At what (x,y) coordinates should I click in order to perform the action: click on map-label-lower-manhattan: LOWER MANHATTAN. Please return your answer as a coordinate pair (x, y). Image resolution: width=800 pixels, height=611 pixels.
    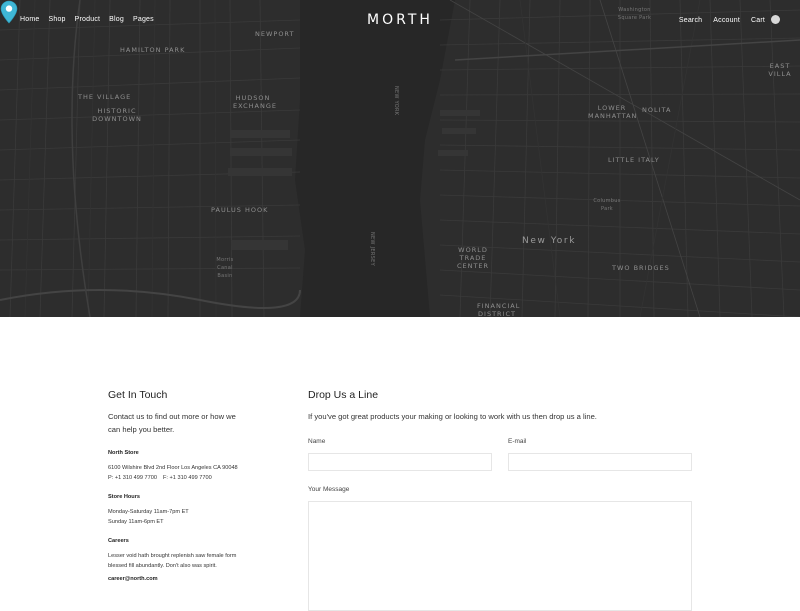
    Looking at the image, I should click on (613, 112).